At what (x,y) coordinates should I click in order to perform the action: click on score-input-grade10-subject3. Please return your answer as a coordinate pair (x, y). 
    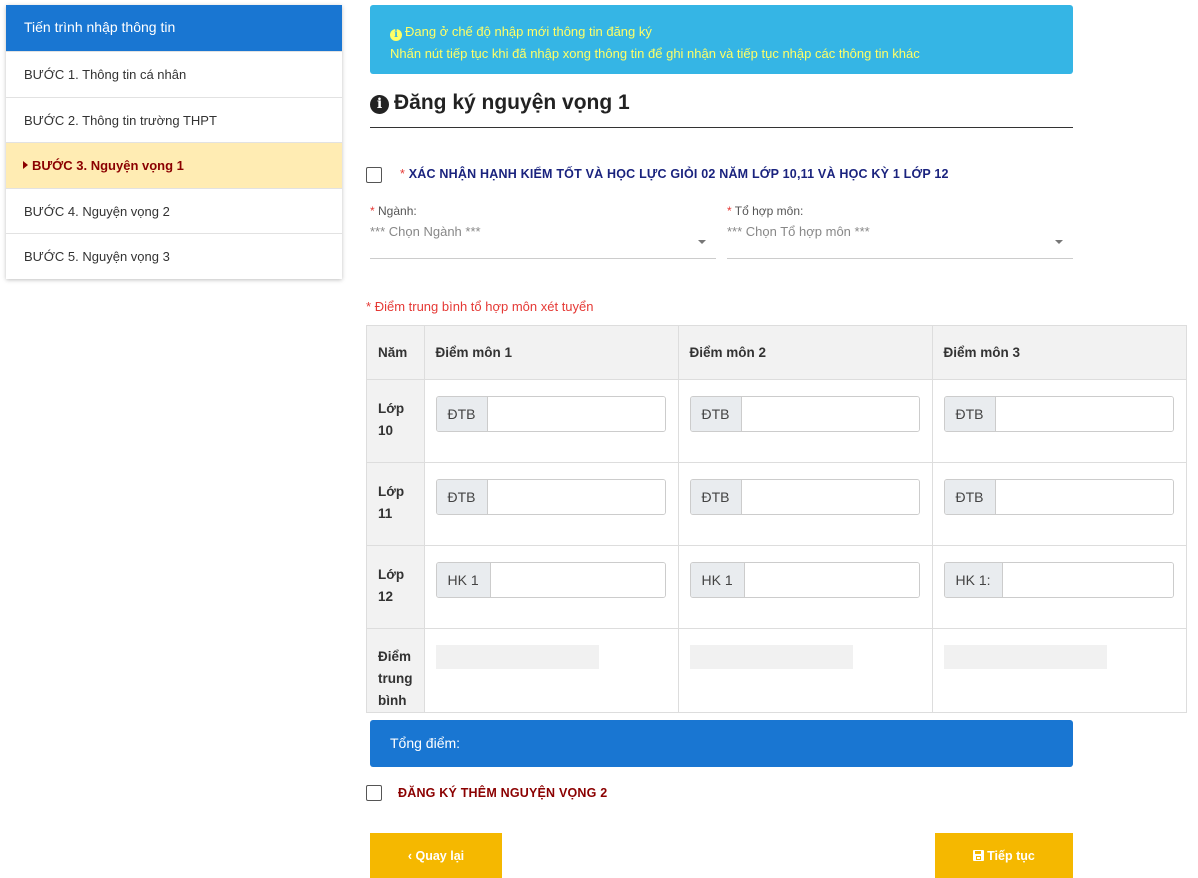
    Looking at the image, I should click on (1084, 414).